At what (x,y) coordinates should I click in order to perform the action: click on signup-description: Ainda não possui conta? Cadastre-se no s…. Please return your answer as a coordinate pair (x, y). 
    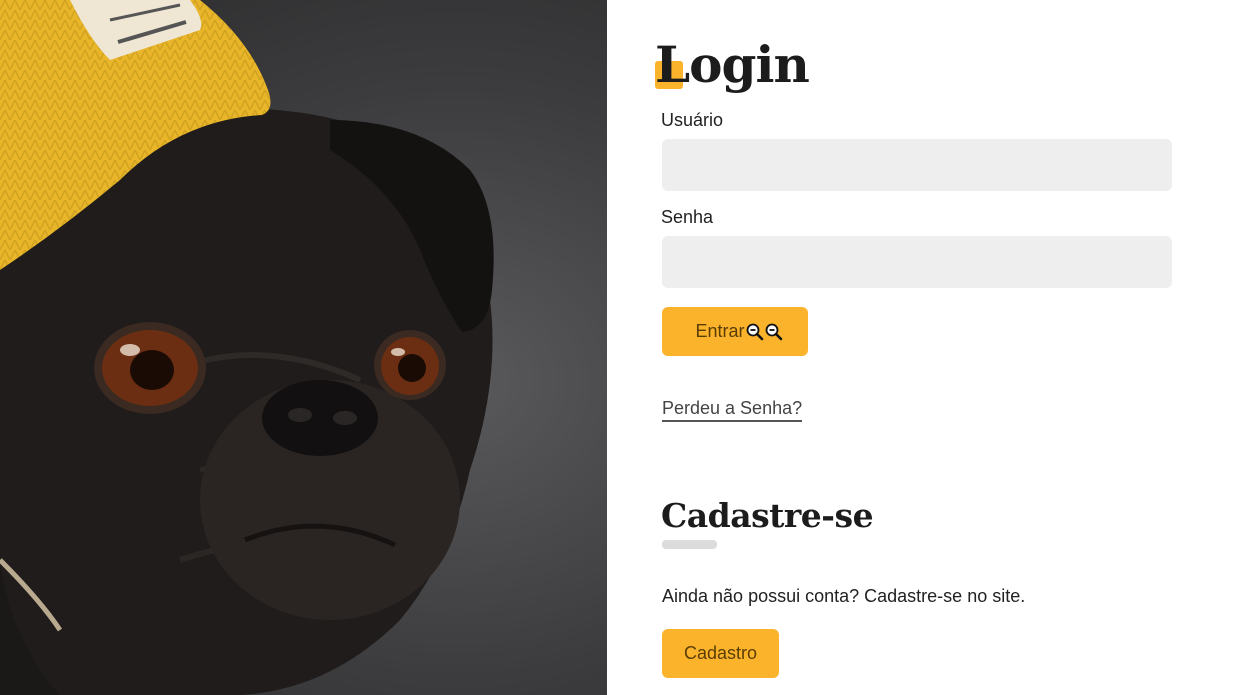
    Looking at the image, I should click on (844, 596).